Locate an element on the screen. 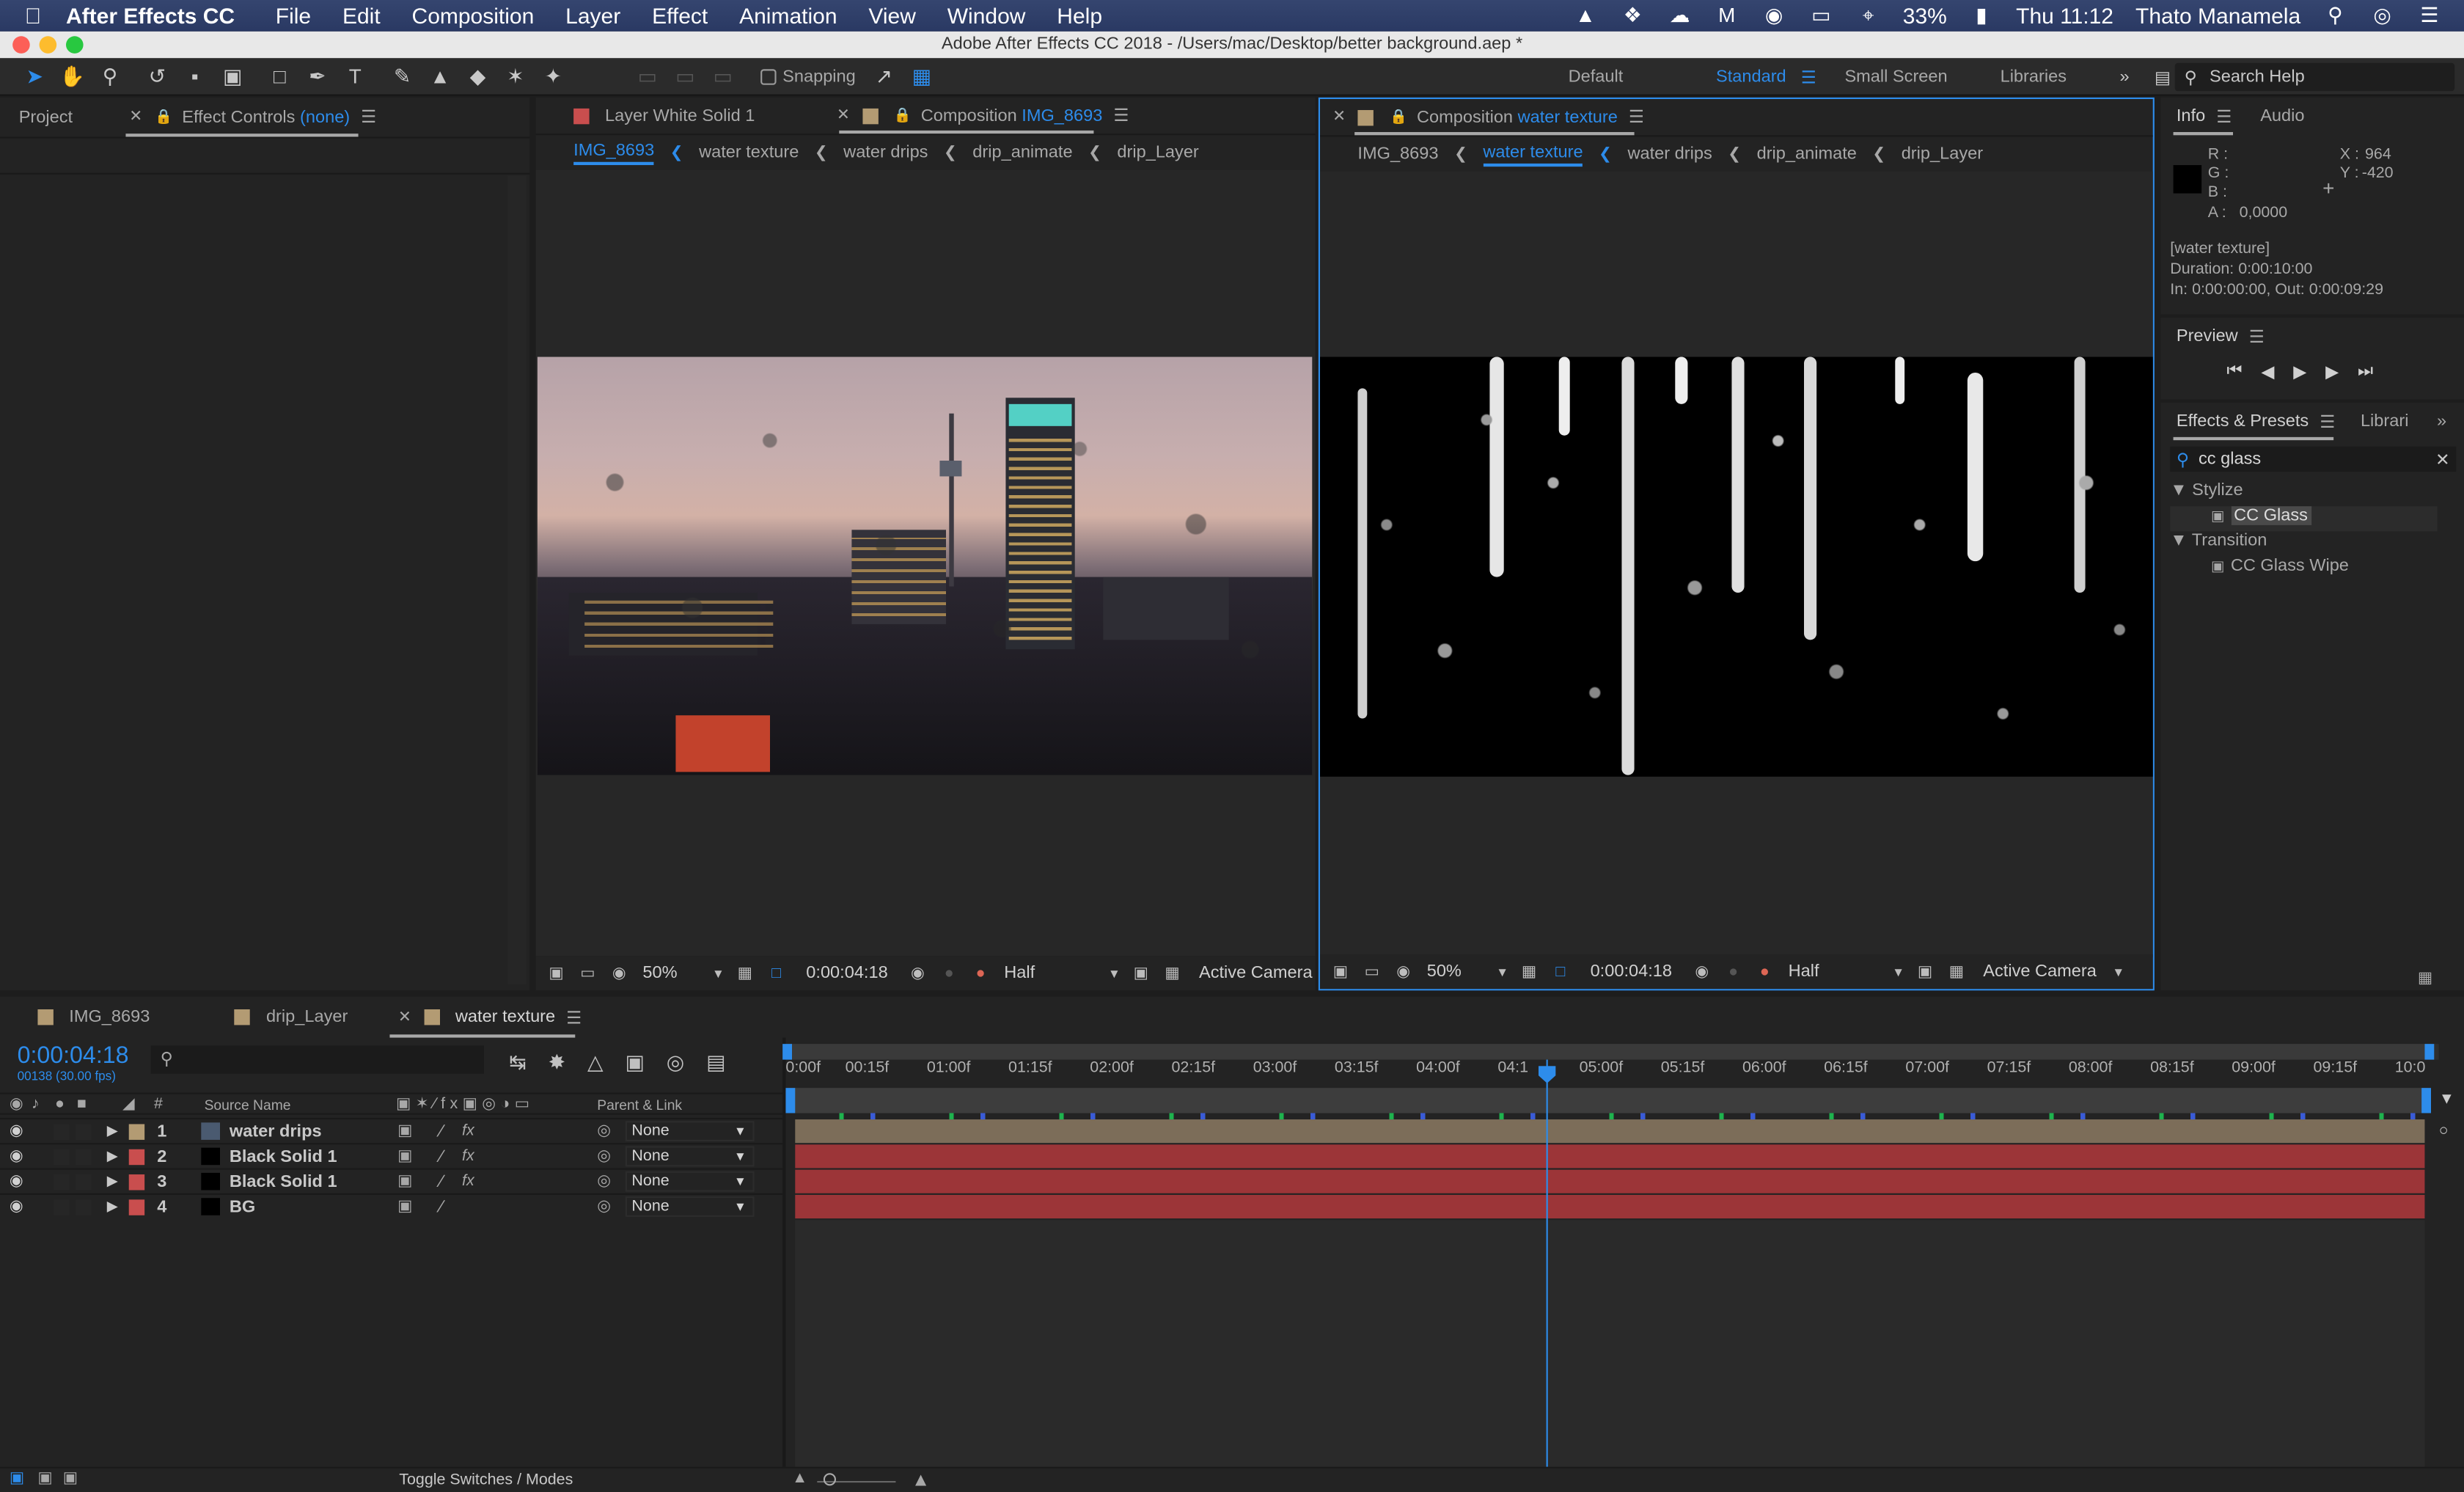 Image resolution: width=2464 pixels, height=1492 pixels. timeline-tab-water-texture: water texture is located at coordinates (505, 1017).